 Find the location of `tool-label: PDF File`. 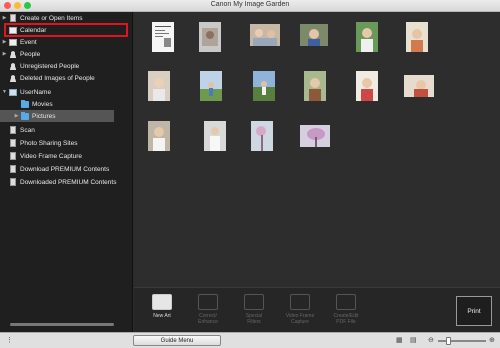

tool-label: PDF File is located at coordinates (346, 322).